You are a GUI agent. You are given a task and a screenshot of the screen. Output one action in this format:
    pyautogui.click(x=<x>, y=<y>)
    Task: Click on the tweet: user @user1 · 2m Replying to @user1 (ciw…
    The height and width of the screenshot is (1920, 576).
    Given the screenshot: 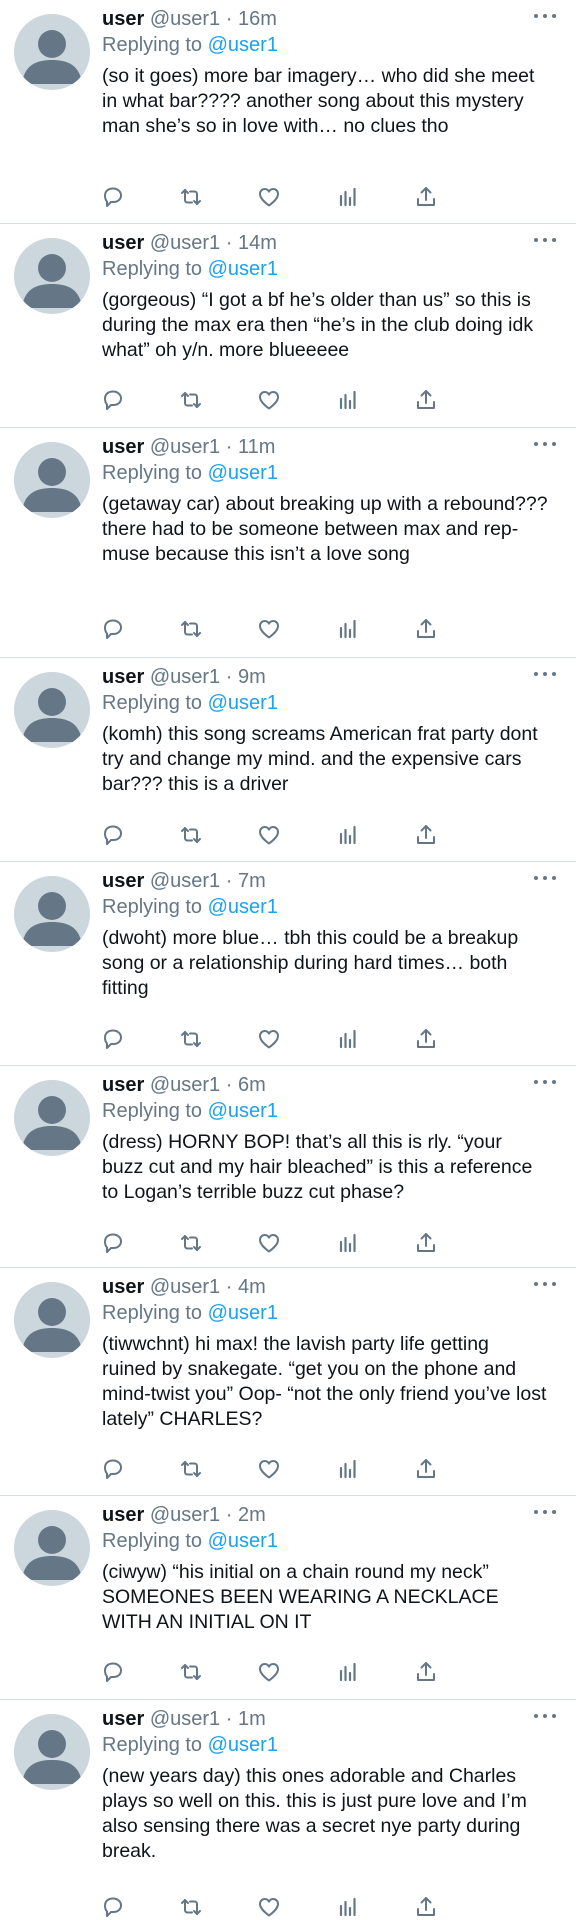 What is the action you would take?
    pyautogui.click(x=288, y=1598)
    